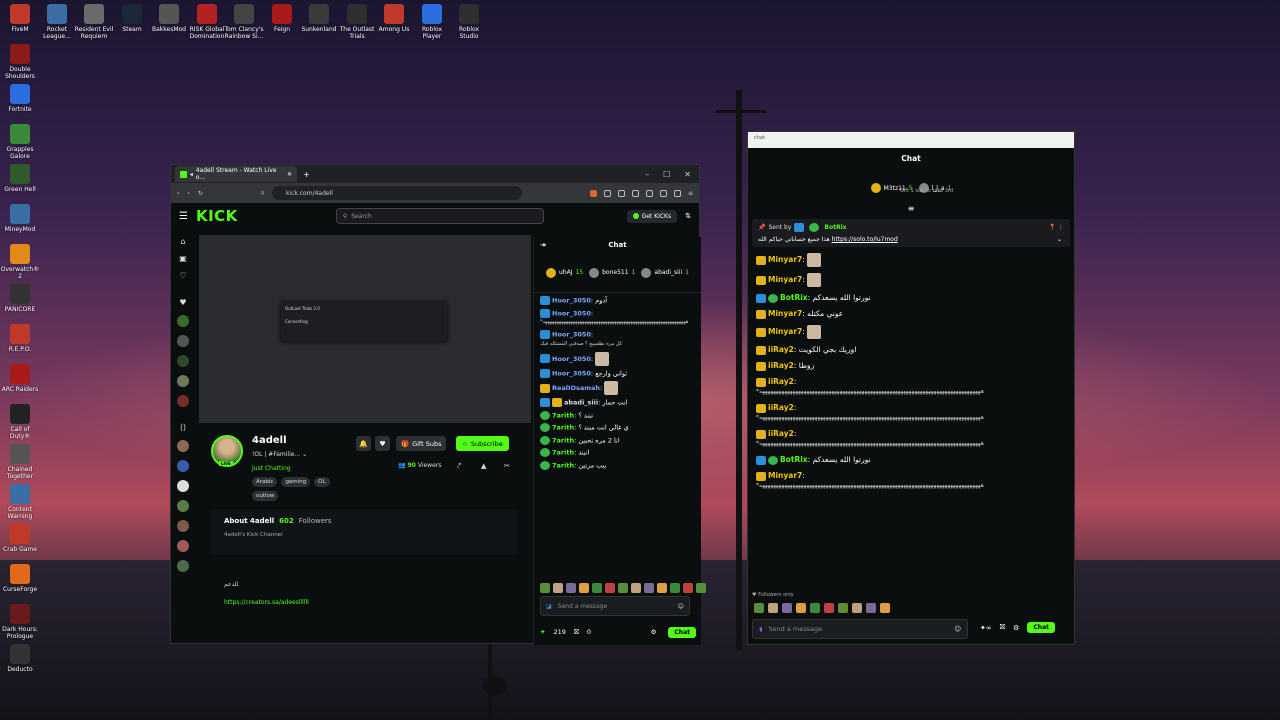 The image size is (1280, 720). Describe the element at coordinates (265, 496) in the screenshot. I see `stream-tag: outlow` at that location.